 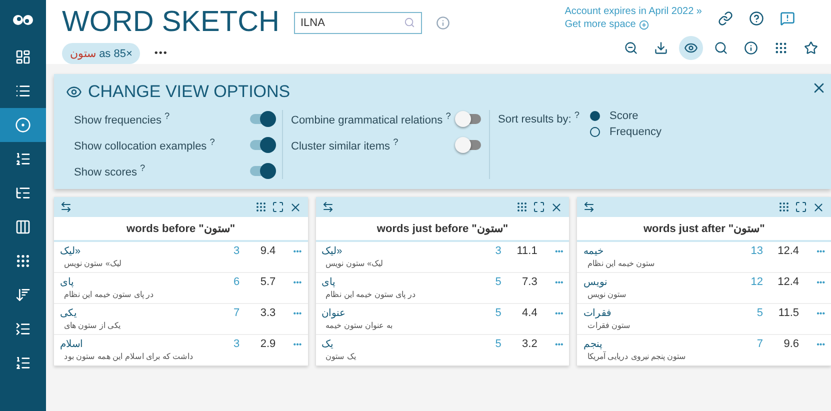 I want to click on score-value: 2.9, so click(x=267, y=344).